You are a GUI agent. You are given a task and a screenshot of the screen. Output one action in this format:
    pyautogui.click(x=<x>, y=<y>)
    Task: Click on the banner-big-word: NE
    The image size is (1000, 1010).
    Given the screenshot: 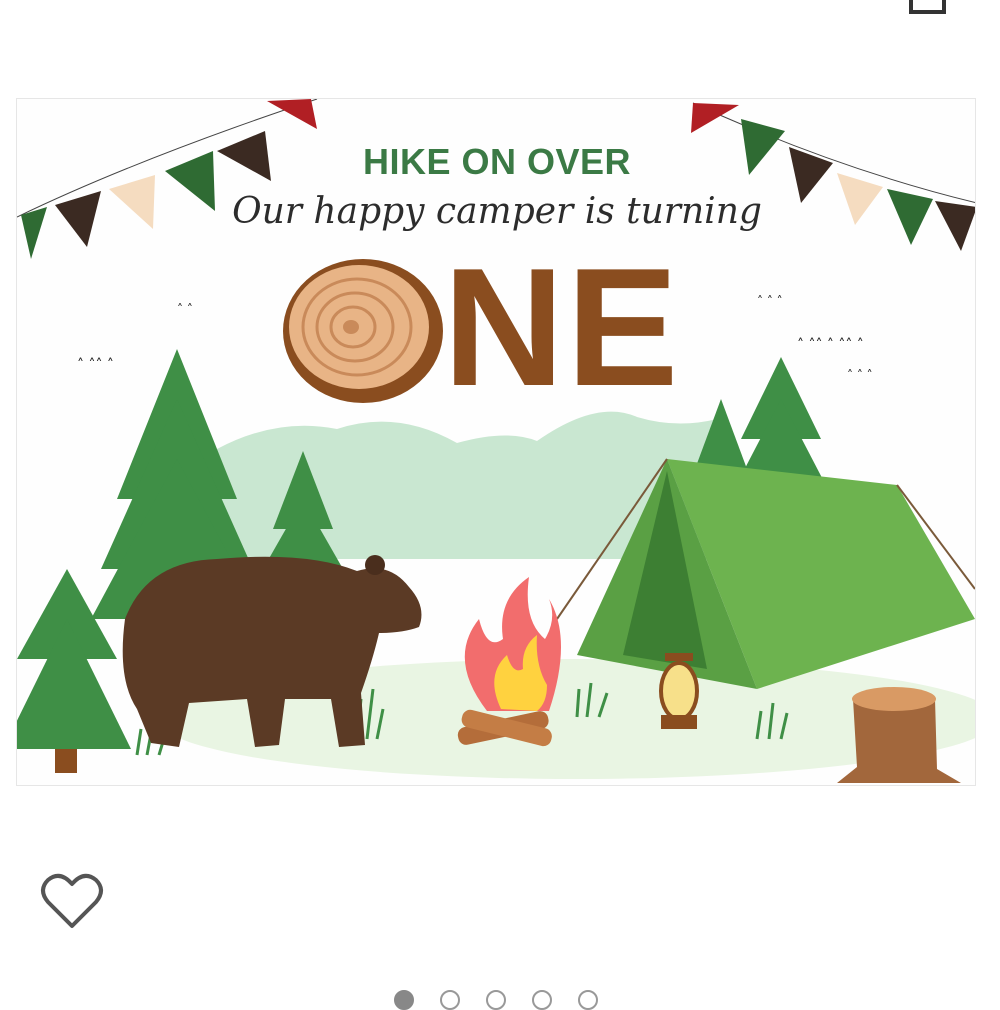 What is the action you would take?
    pyautogui.click(x=562, y=327)
    